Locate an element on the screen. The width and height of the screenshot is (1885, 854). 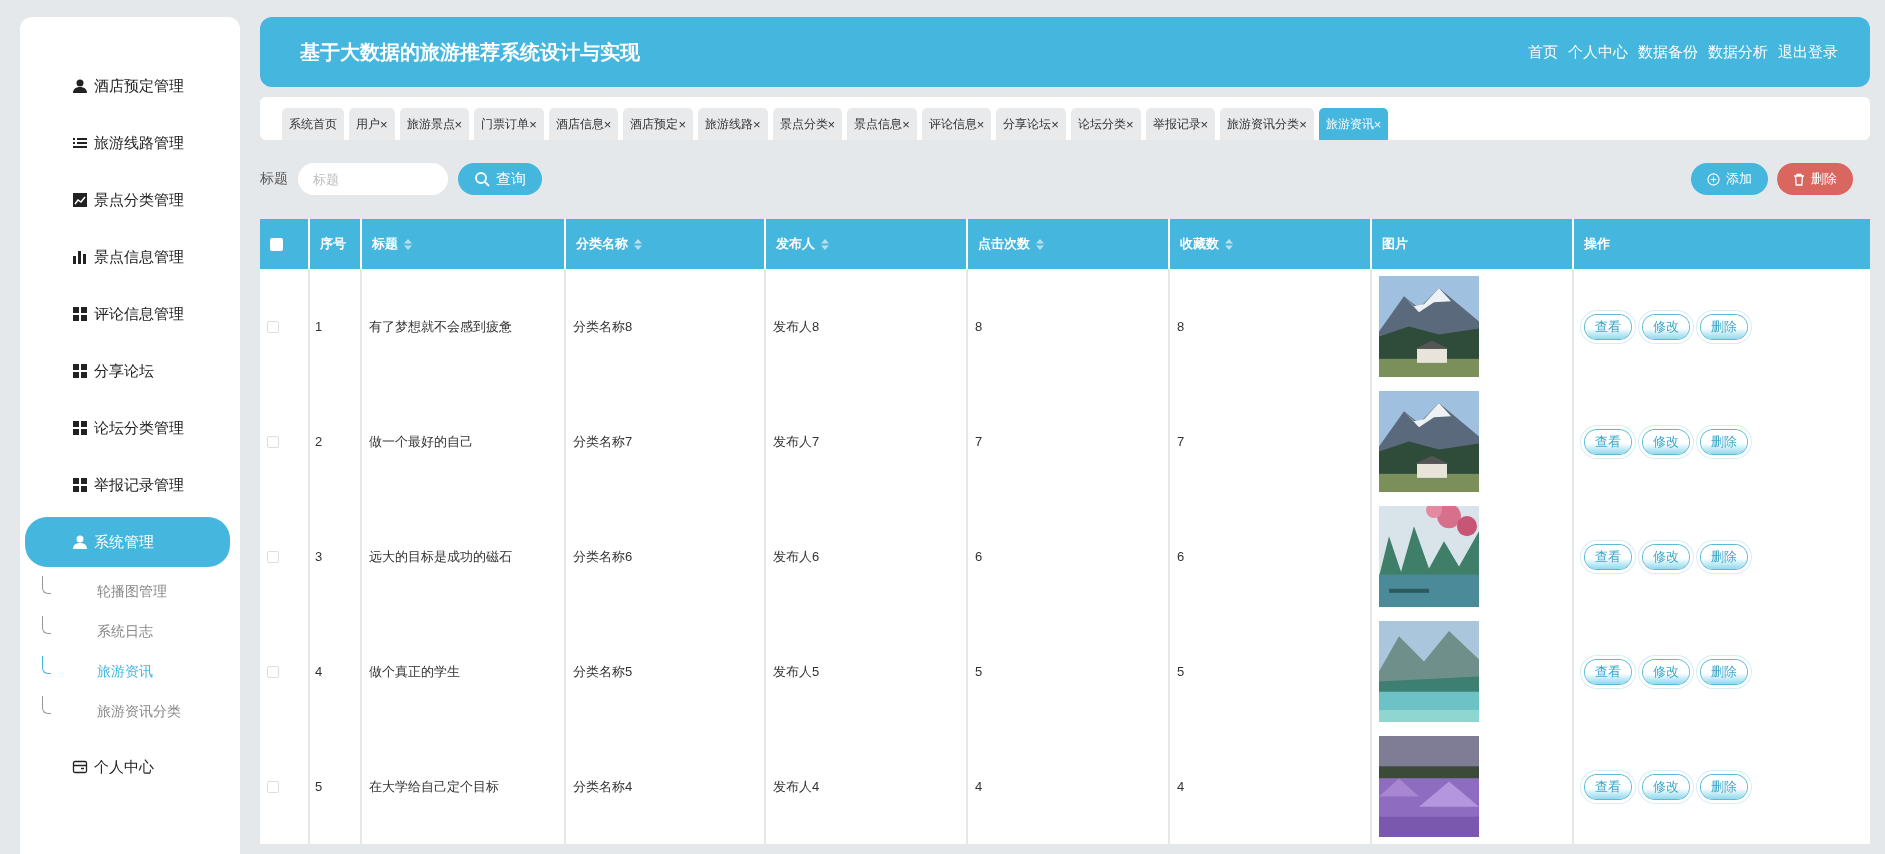
bar-chart-icon is located at coordinates (80, 257).